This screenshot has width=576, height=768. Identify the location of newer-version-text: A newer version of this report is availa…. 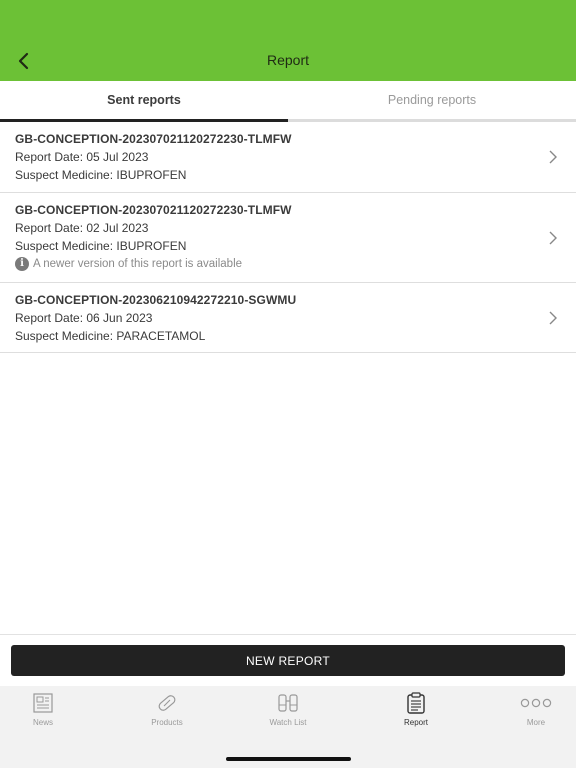
(138, 264).